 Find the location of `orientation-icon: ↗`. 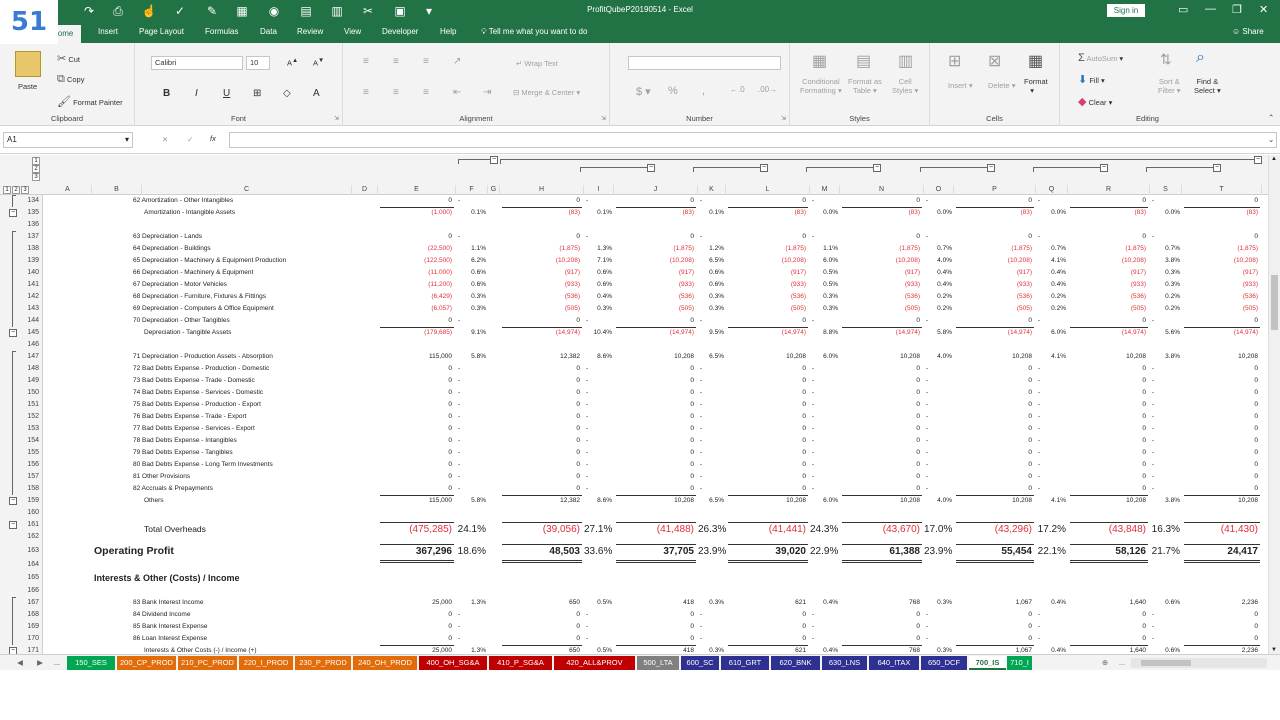

orientation-icon: ↗ is located at coordinates (457, 61).